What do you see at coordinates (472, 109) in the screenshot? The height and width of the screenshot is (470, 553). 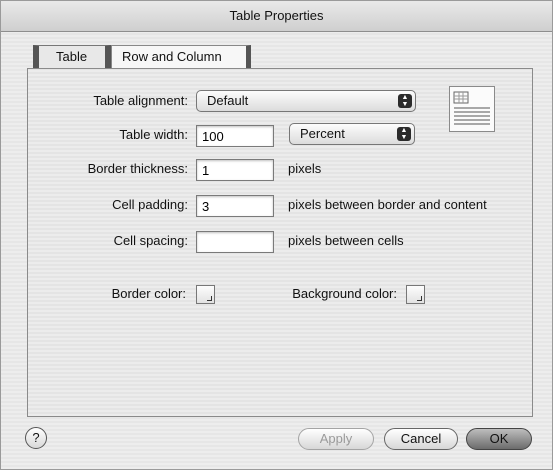 I see `table-layout-preview-icon` at bounding box center [472, 109].